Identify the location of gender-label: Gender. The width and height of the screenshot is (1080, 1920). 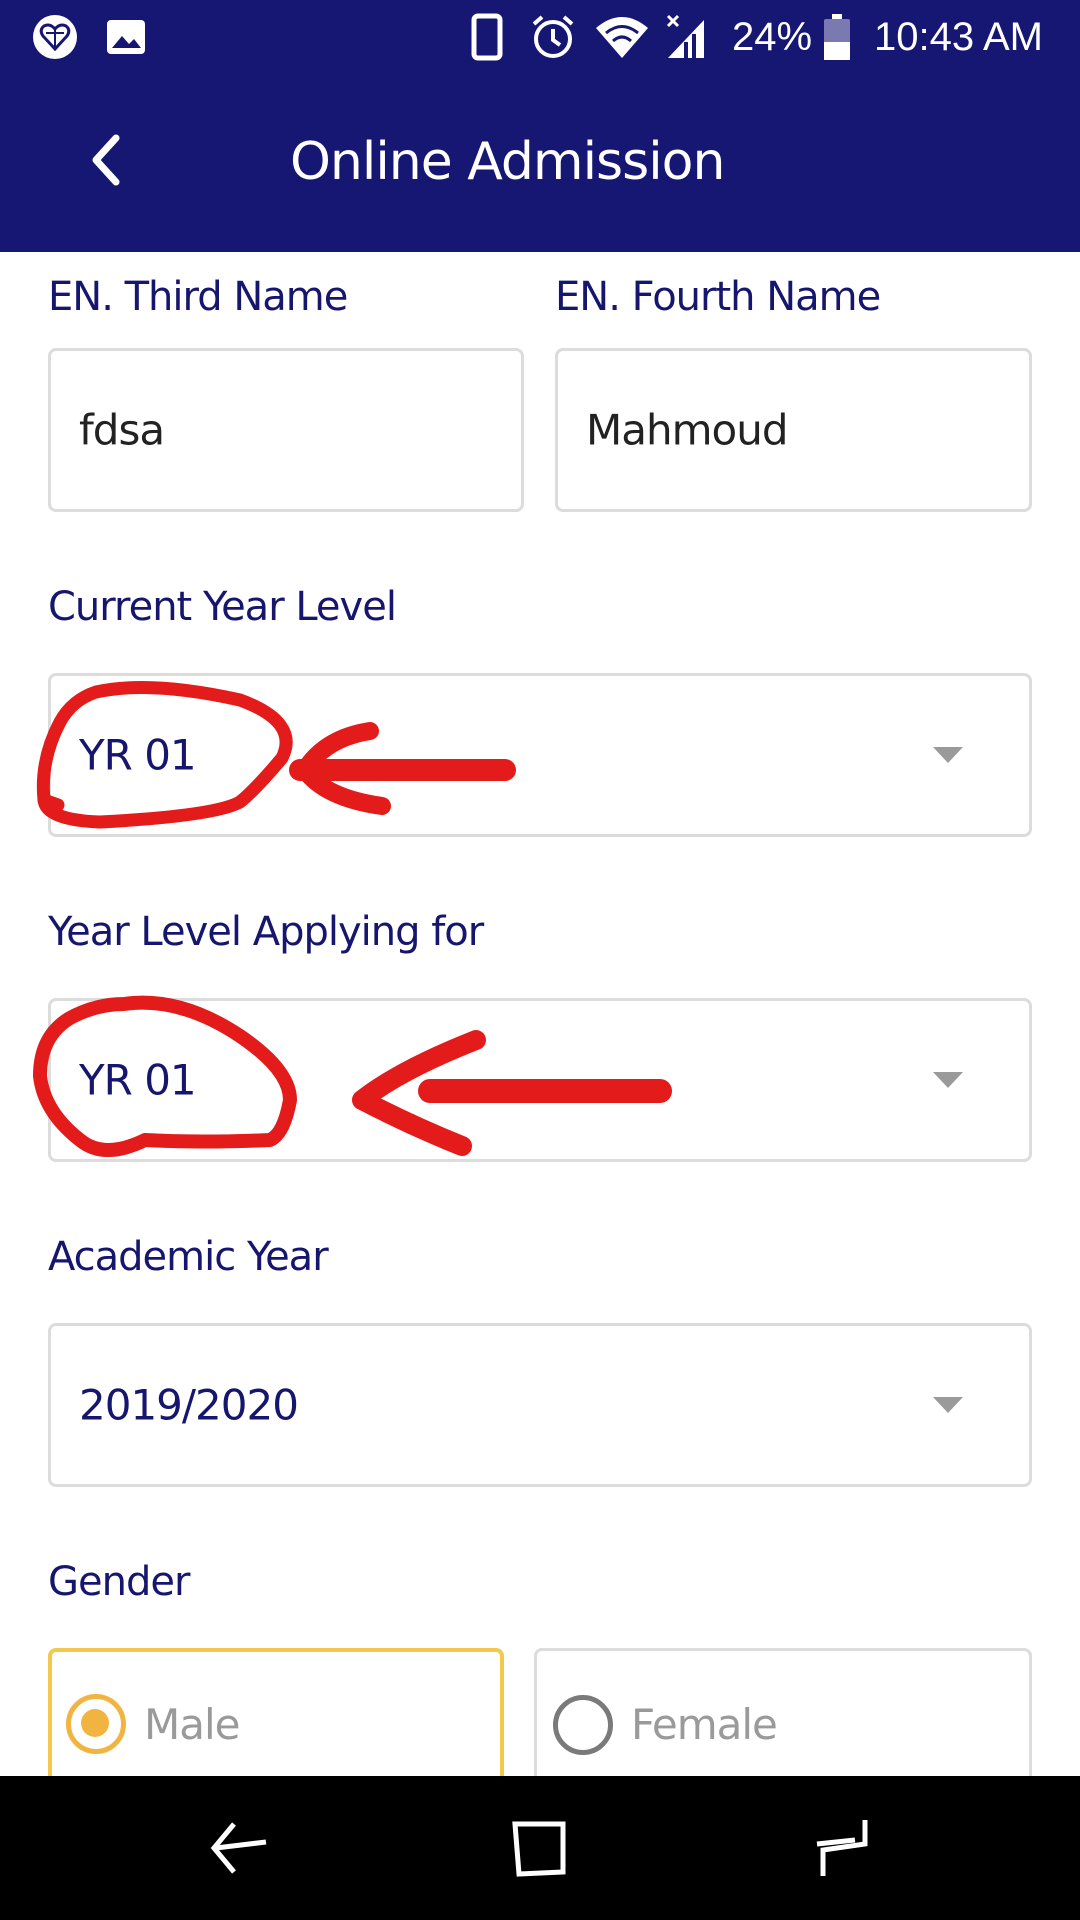
(119, 1582).